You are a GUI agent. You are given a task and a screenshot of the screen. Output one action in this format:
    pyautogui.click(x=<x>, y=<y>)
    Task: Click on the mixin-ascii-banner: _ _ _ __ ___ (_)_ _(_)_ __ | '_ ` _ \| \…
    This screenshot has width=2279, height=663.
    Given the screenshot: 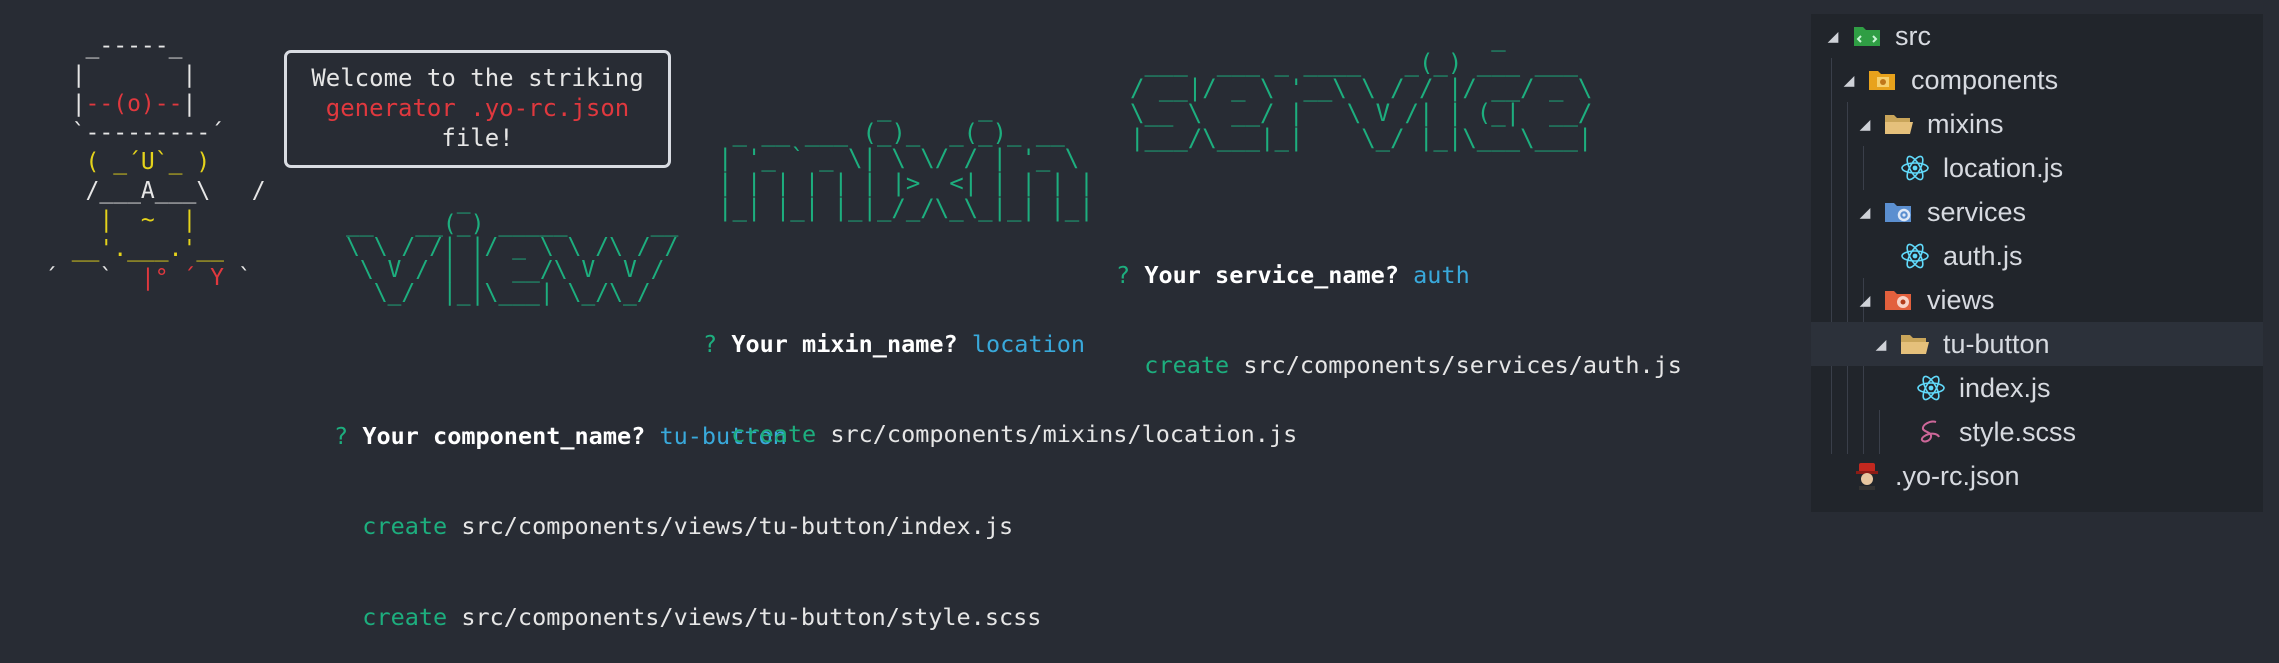 What is the action you would take?
    pyautogui.click(x=906, y=158)
    